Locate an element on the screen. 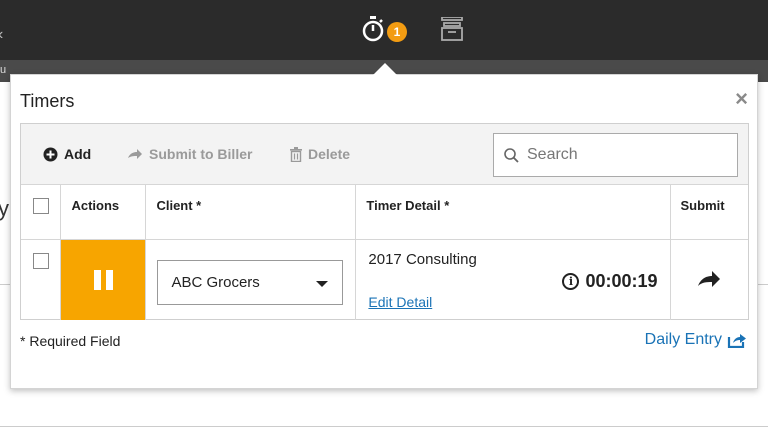  background-heading-fragment: y is located at coordinates (4, 208).